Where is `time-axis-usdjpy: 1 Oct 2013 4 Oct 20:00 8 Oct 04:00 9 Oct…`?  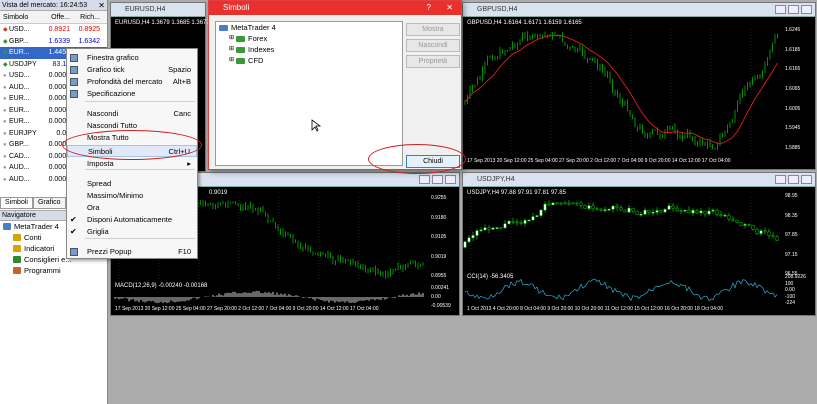
time-axis-usdjpy: 1 Oct 2013 4 Oct 20:00 8 Oct 04:00 9 Oct… is located at coordinates (595, 309).